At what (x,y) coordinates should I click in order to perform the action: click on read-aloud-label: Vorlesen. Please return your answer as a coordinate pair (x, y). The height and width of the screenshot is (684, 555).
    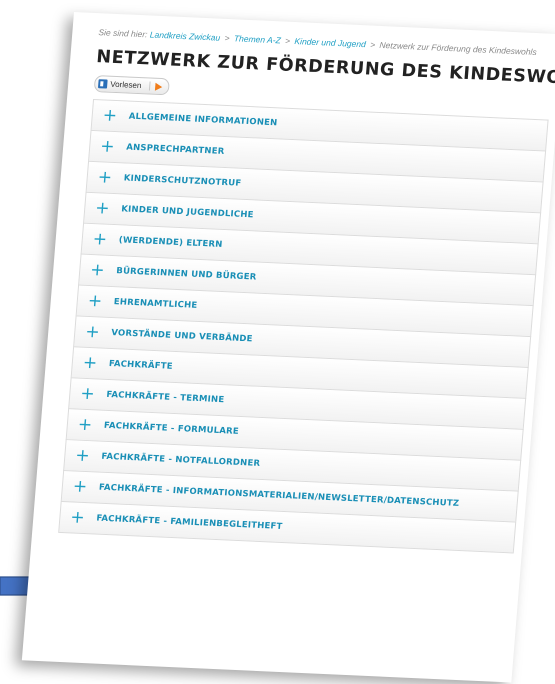
    Looking at the image, I should click on (130, 85).